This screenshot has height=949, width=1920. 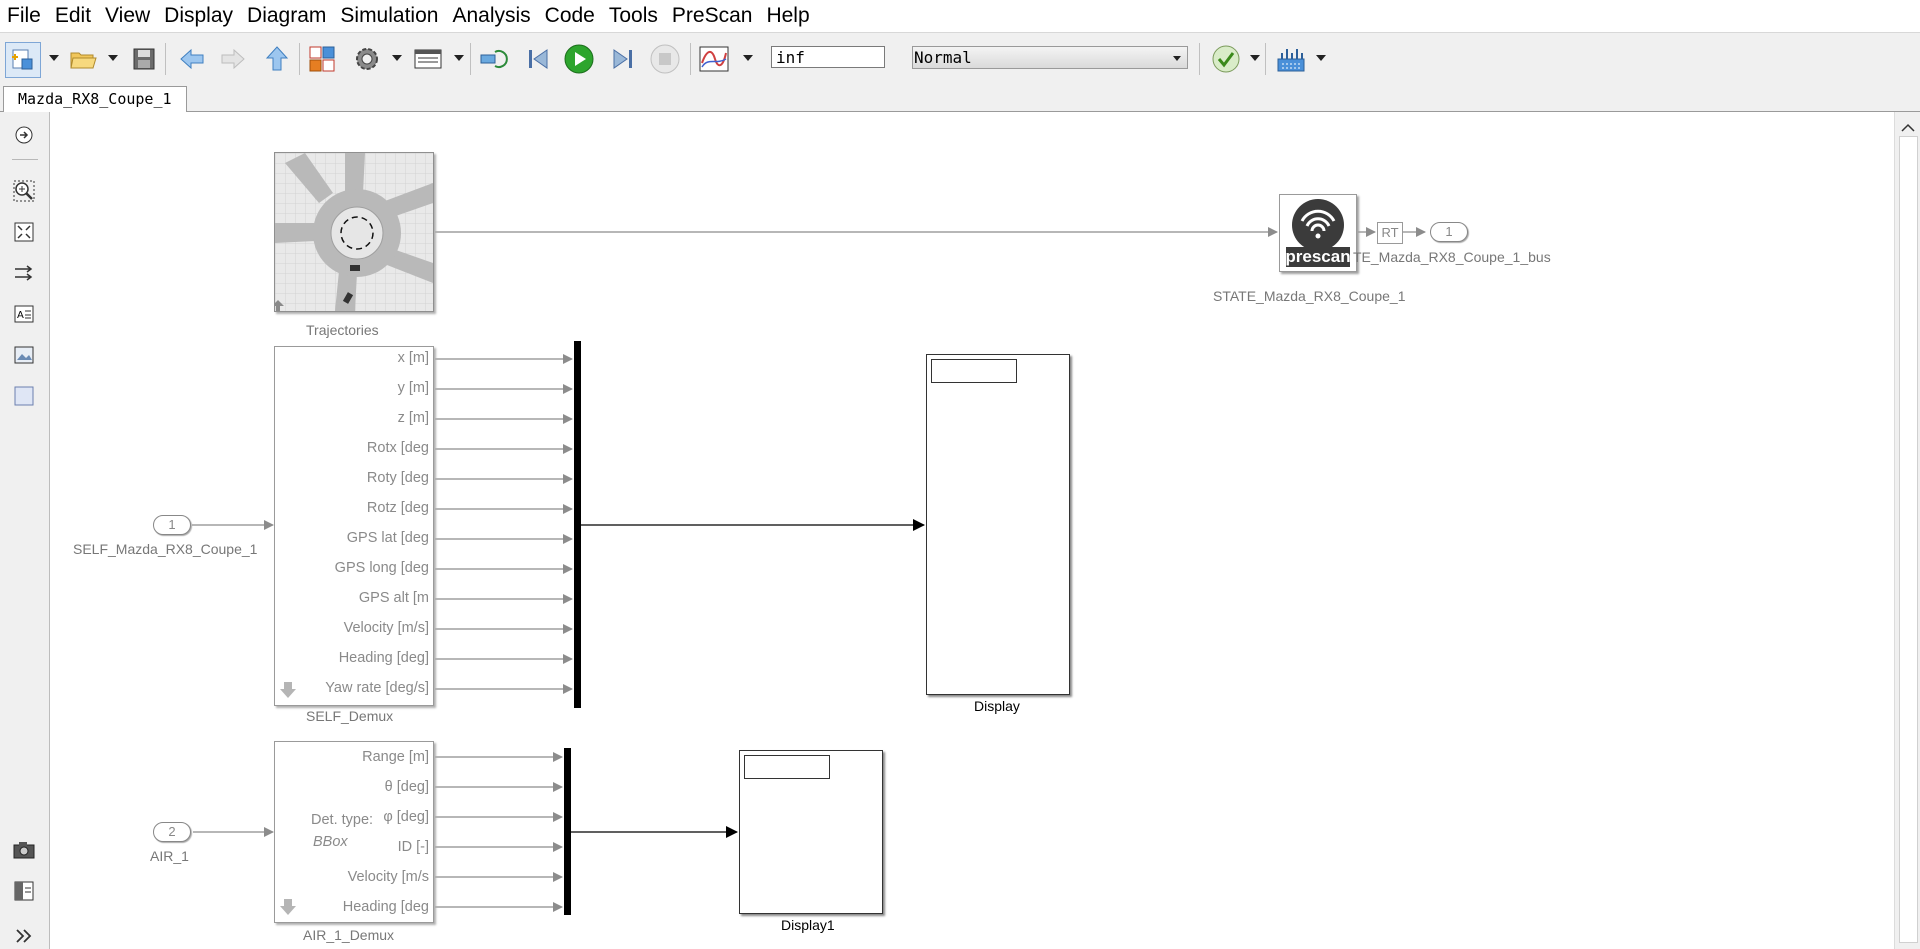 I want to click on port-label: Velocity [m/s], so click(x=386, y=628).